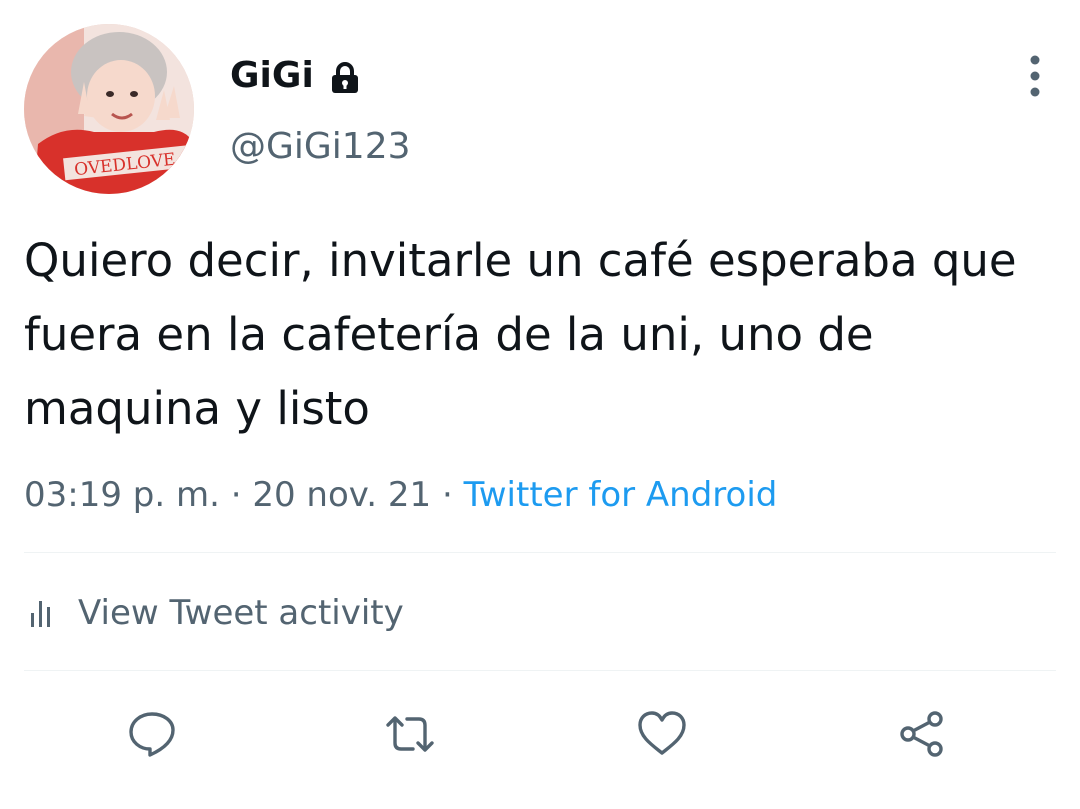  I want to click on tweet-source-link: Twitter for Android, so click(621, 495).